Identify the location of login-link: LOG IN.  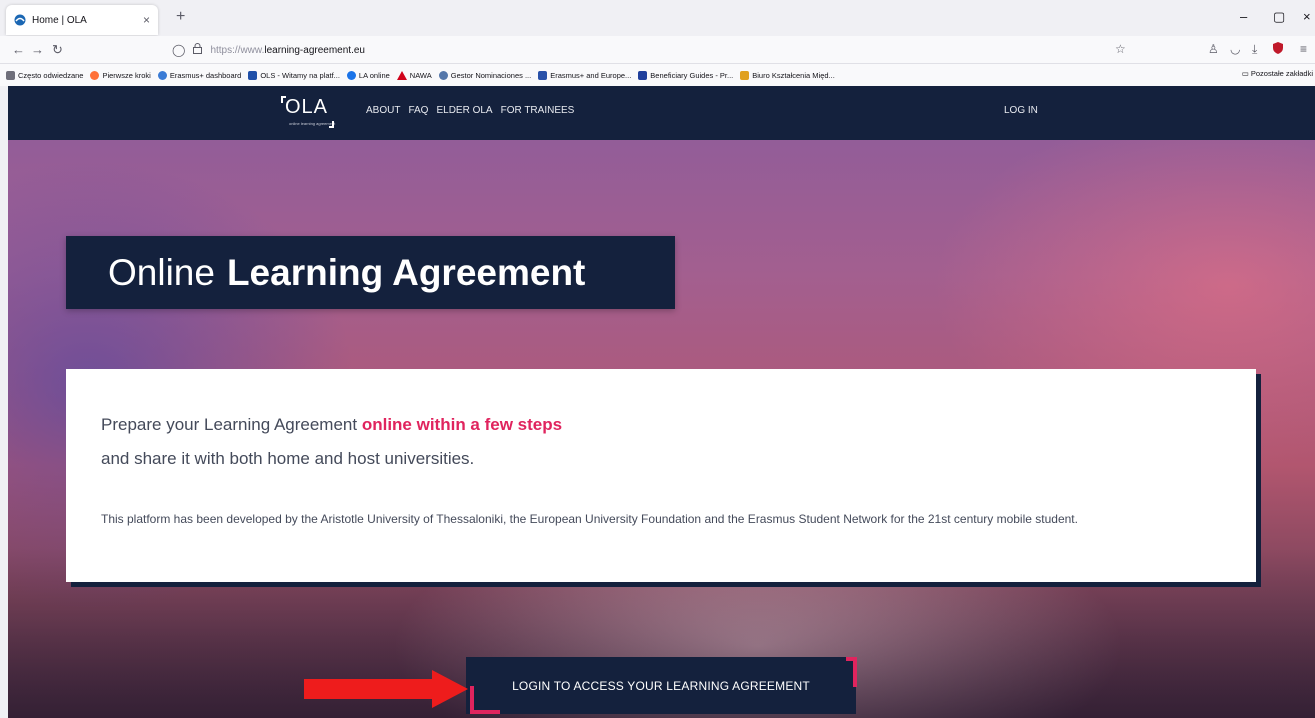
(1021, 110).